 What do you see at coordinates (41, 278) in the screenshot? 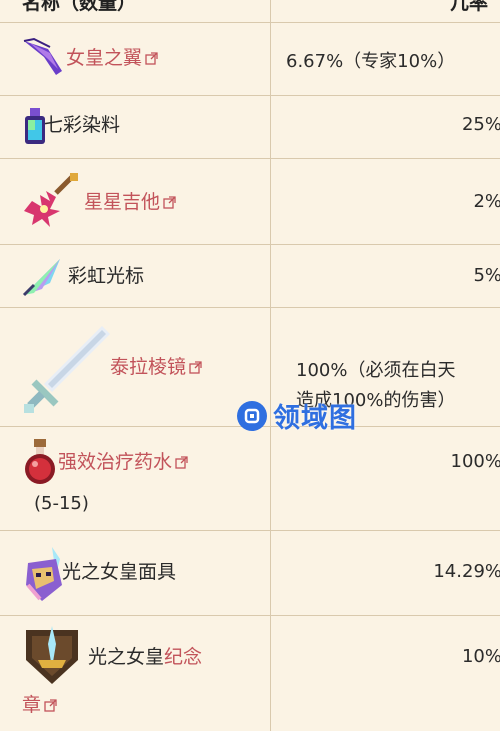
I see `rainbow-cursor-icon` at bounding box center [41, 278].